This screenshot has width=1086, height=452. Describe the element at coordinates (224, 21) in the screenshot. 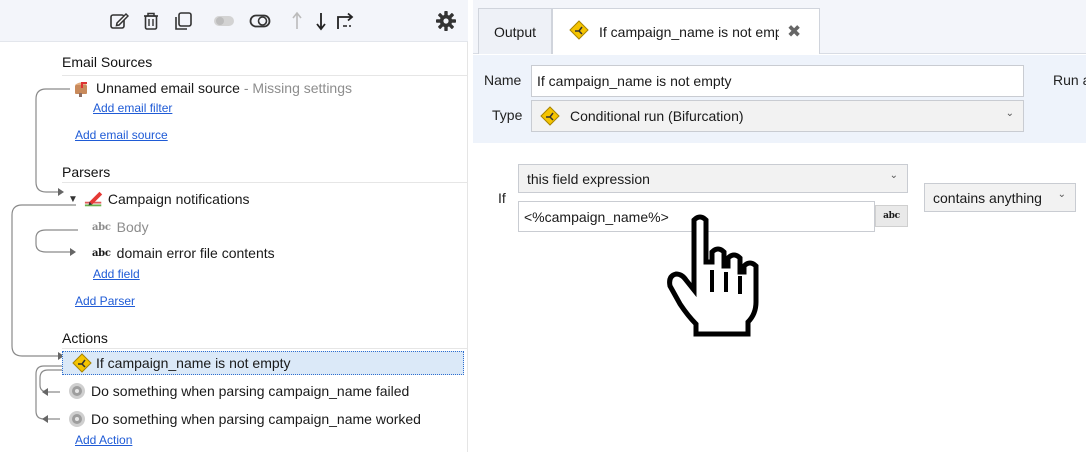

I see `toggle-off-icon` at that location.